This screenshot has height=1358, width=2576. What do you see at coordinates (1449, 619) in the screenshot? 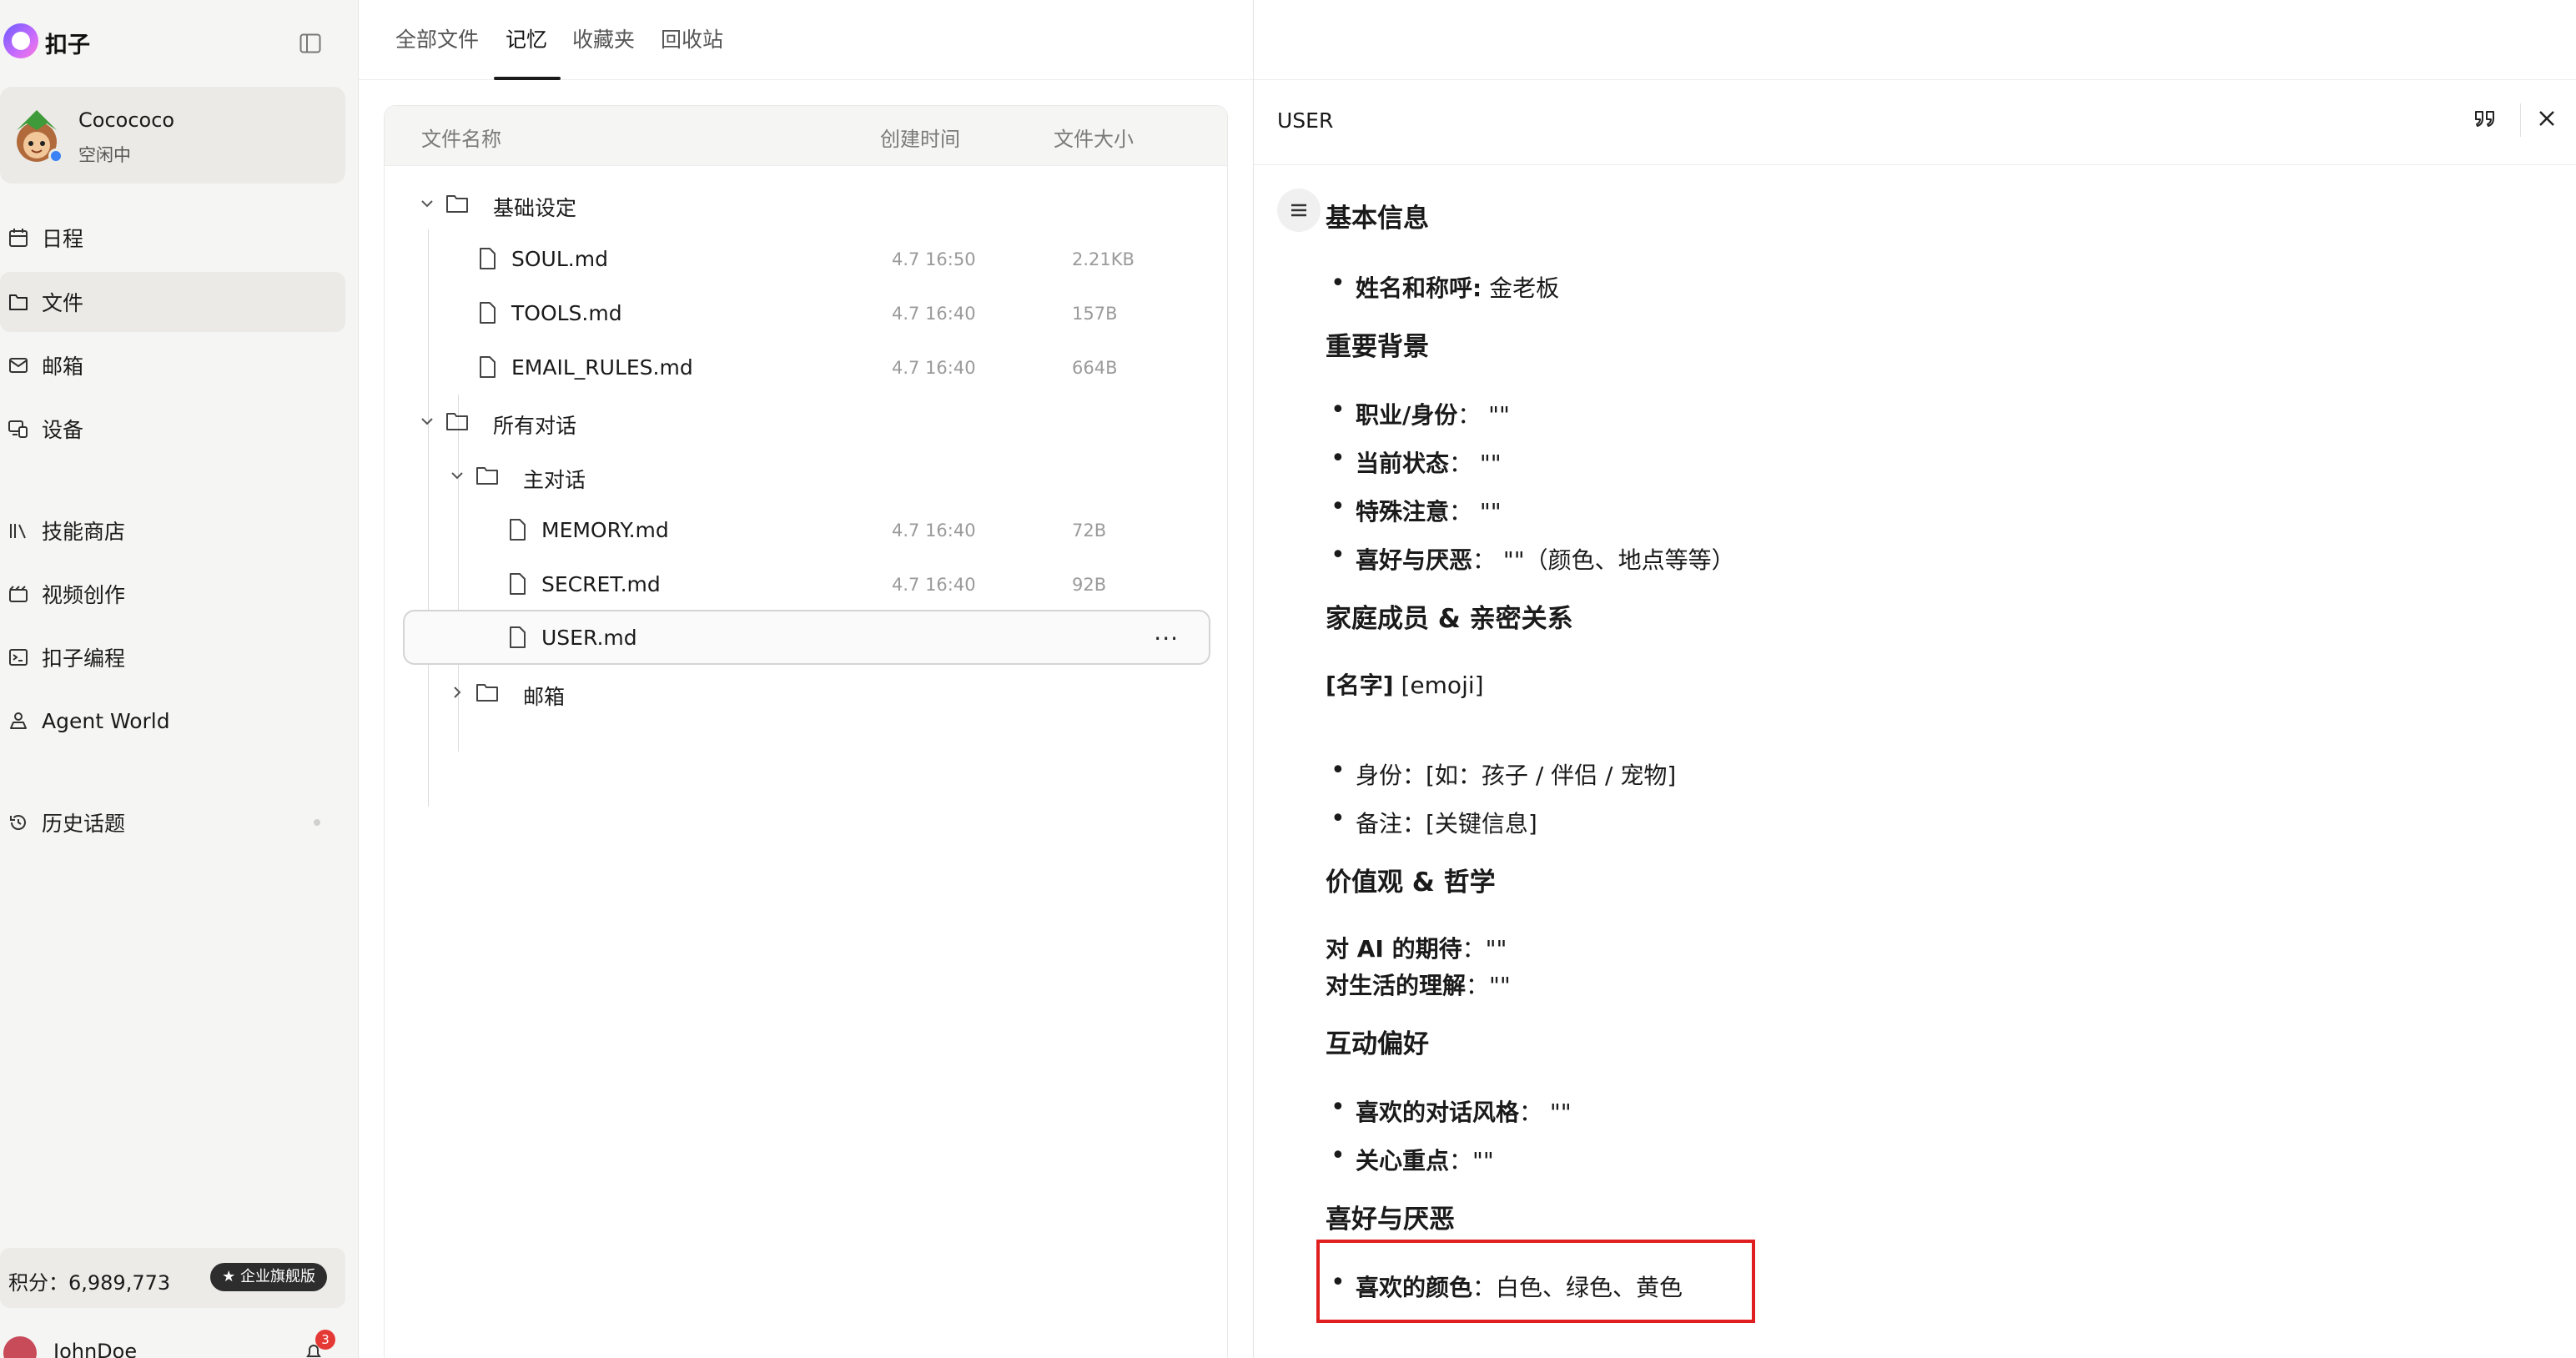
I see `heading-family: 家庭成员 & 亲密关系` at bounding box center [1449, 619].